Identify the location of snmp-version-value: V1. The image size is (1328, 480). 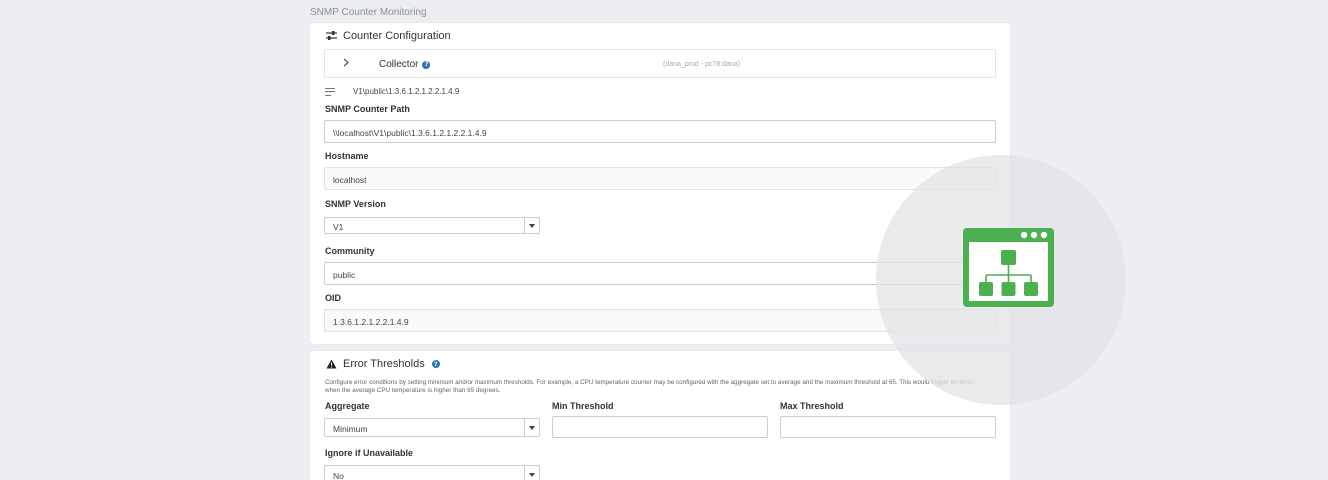
(338, 227).